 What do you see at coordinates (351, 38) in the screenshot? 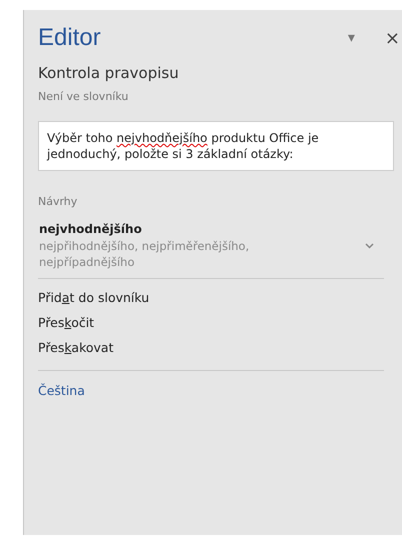
I see `pane-options-button: ▾` at bounding box center [351, 38].